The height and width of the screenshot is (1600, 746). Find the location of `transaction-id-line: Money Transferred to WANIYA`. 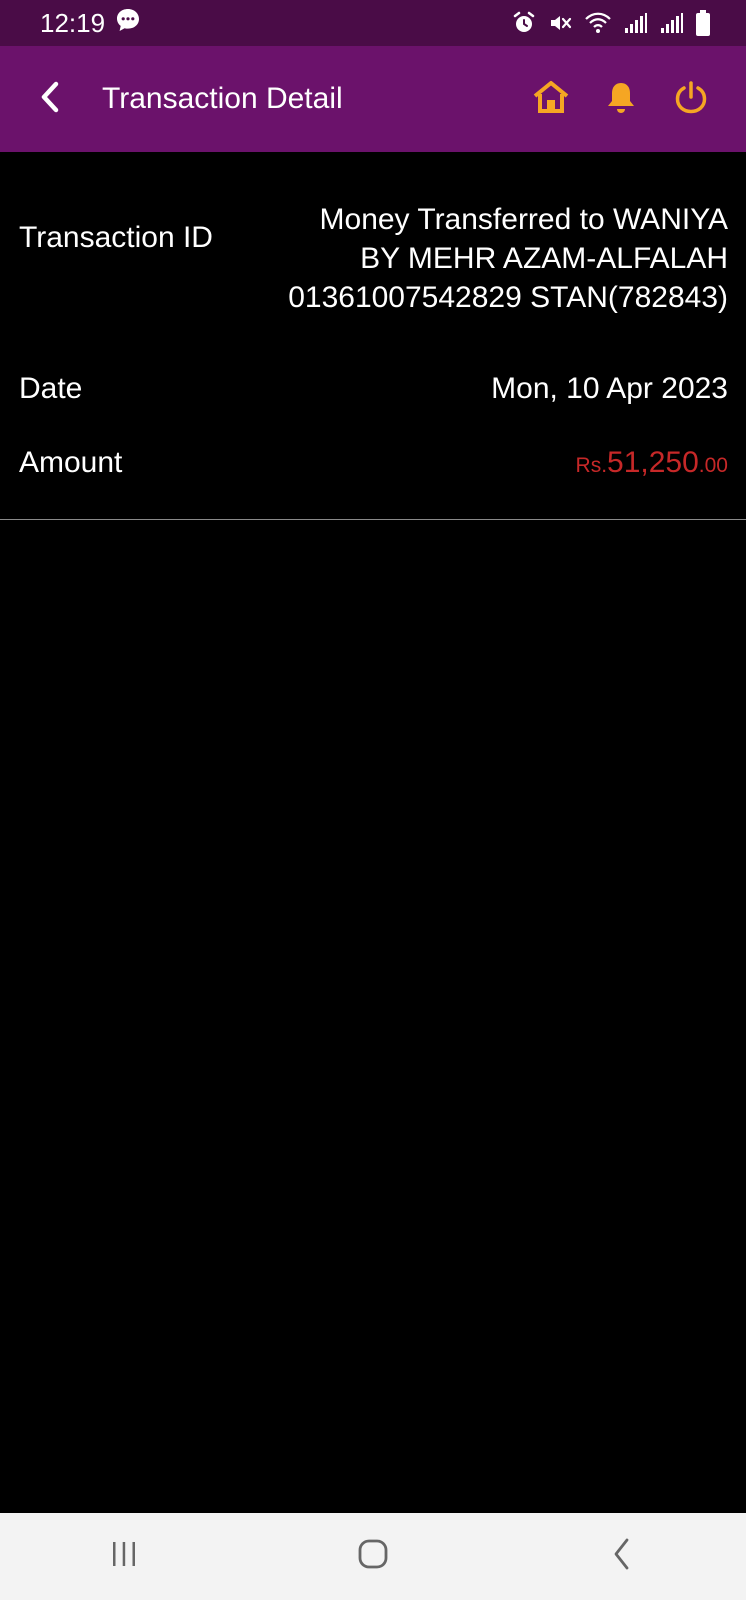

transaction-id-line: Money Transferred to WANIYA is located at coordinates (523, 219).